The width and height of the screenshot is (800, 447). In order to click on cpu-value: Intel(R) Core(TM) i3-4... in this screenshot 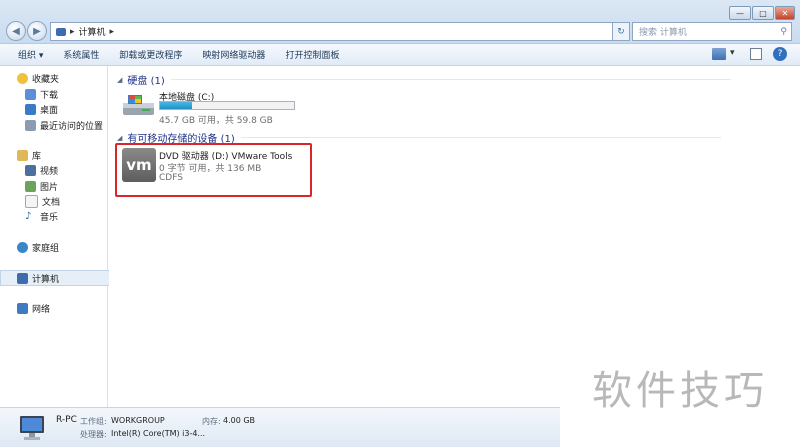, I will do `click(158, 433)`.